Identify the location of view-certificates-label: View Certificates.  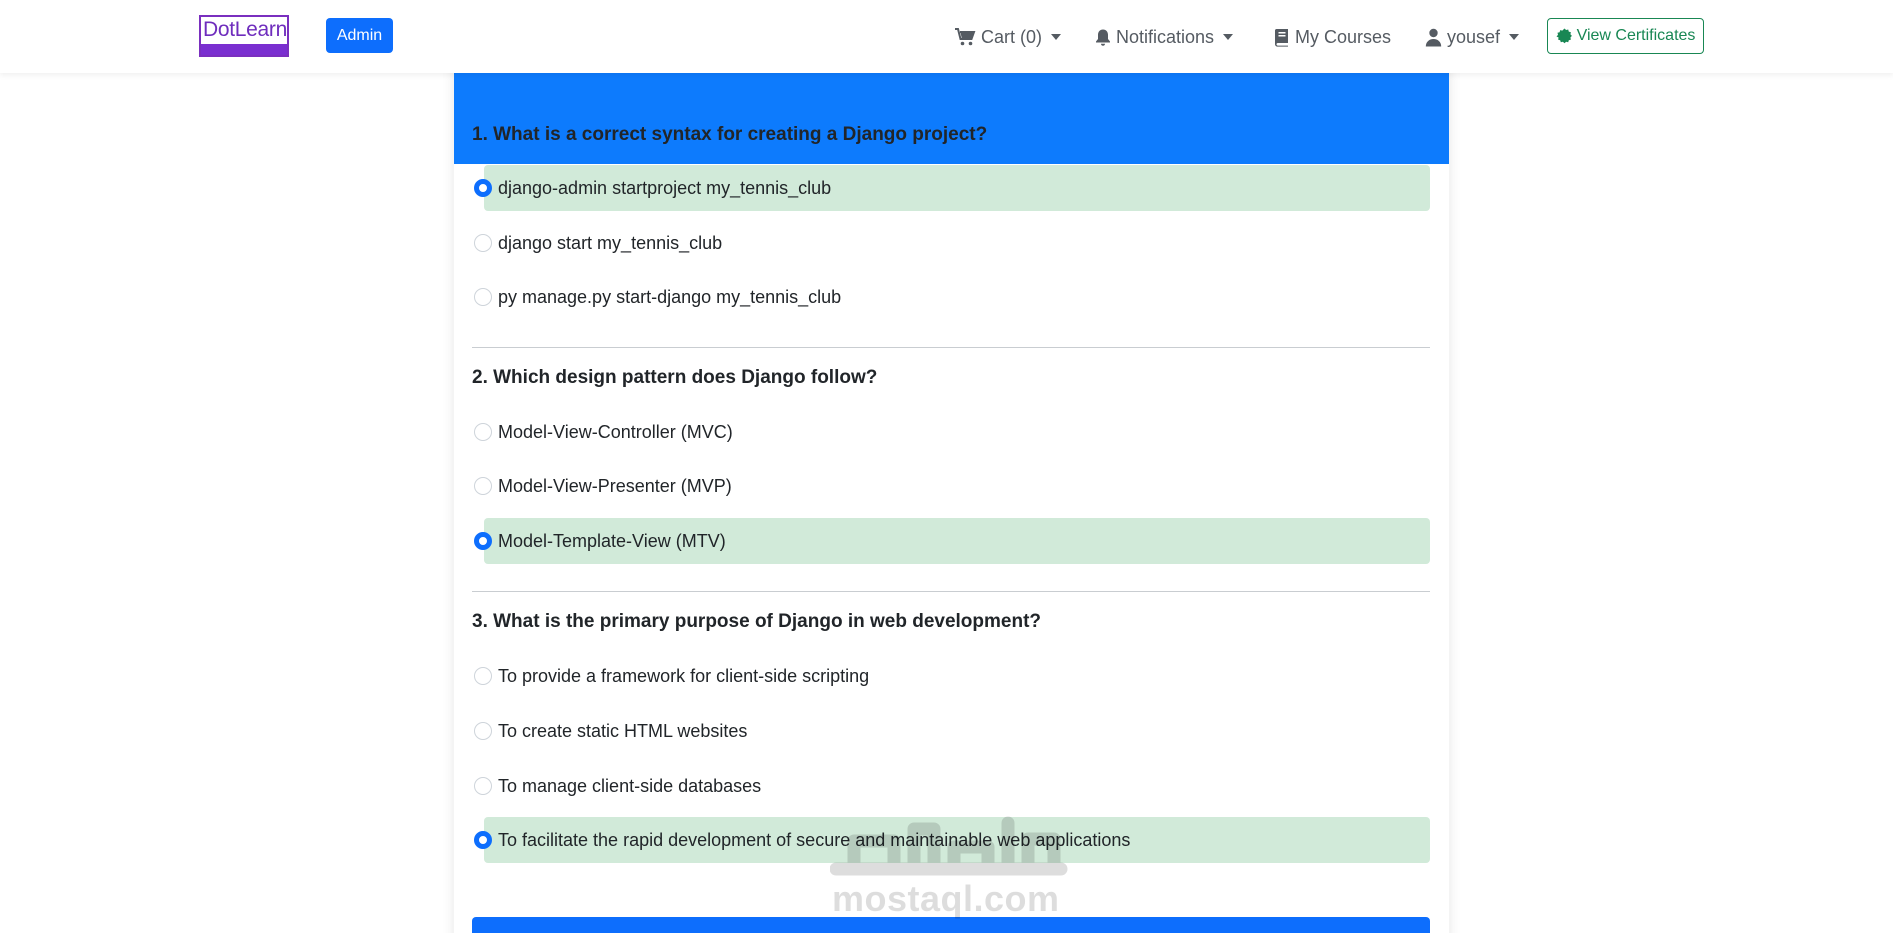
(1636, 35).